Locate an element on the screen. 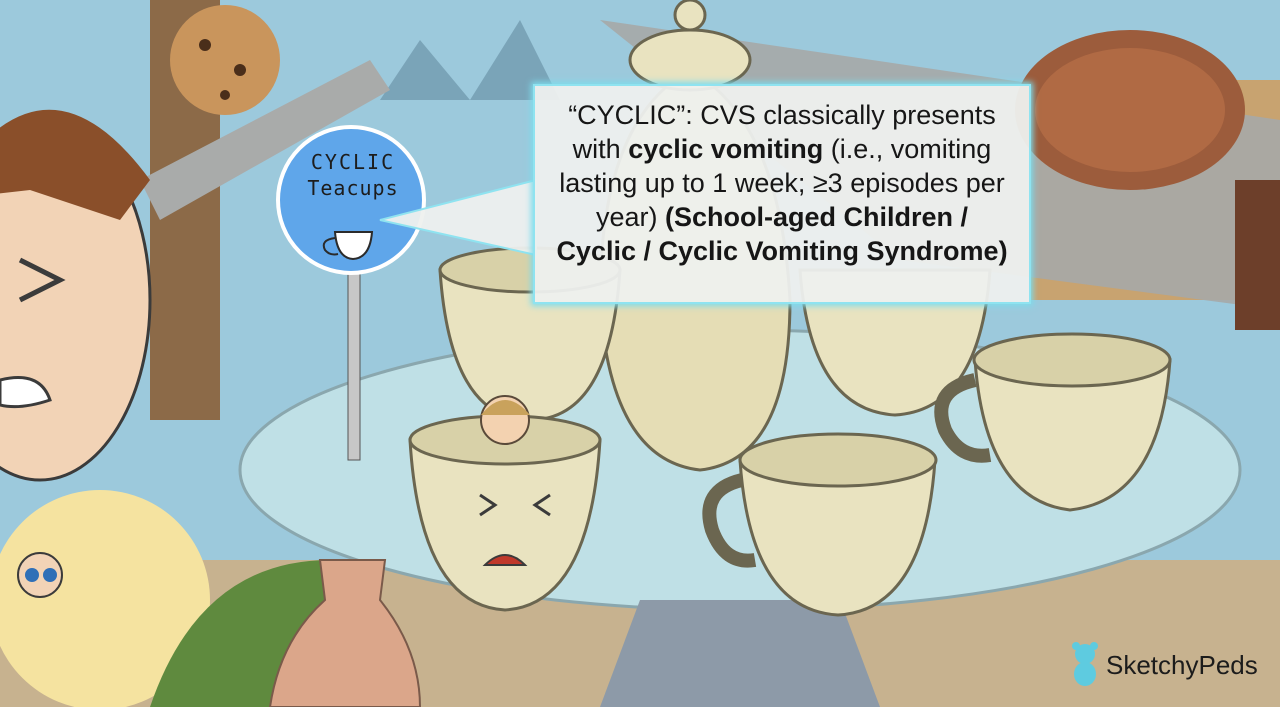 This screenshot has height=707, width=1280. sign-subtitle: Teacups is located at coordinates (353, 188).